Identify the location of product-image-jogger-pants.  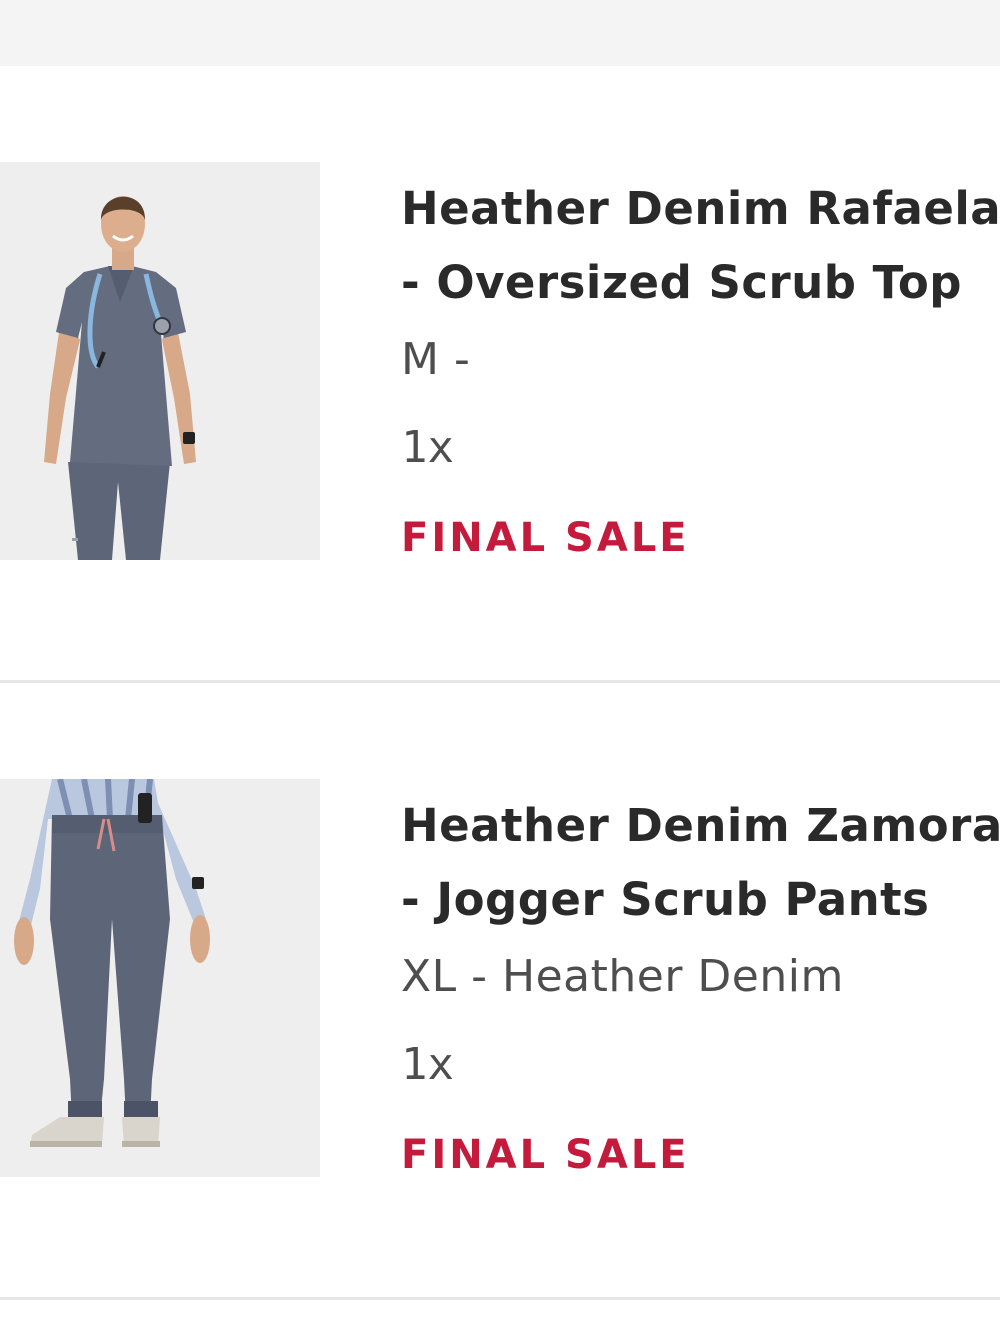
(160, 978).